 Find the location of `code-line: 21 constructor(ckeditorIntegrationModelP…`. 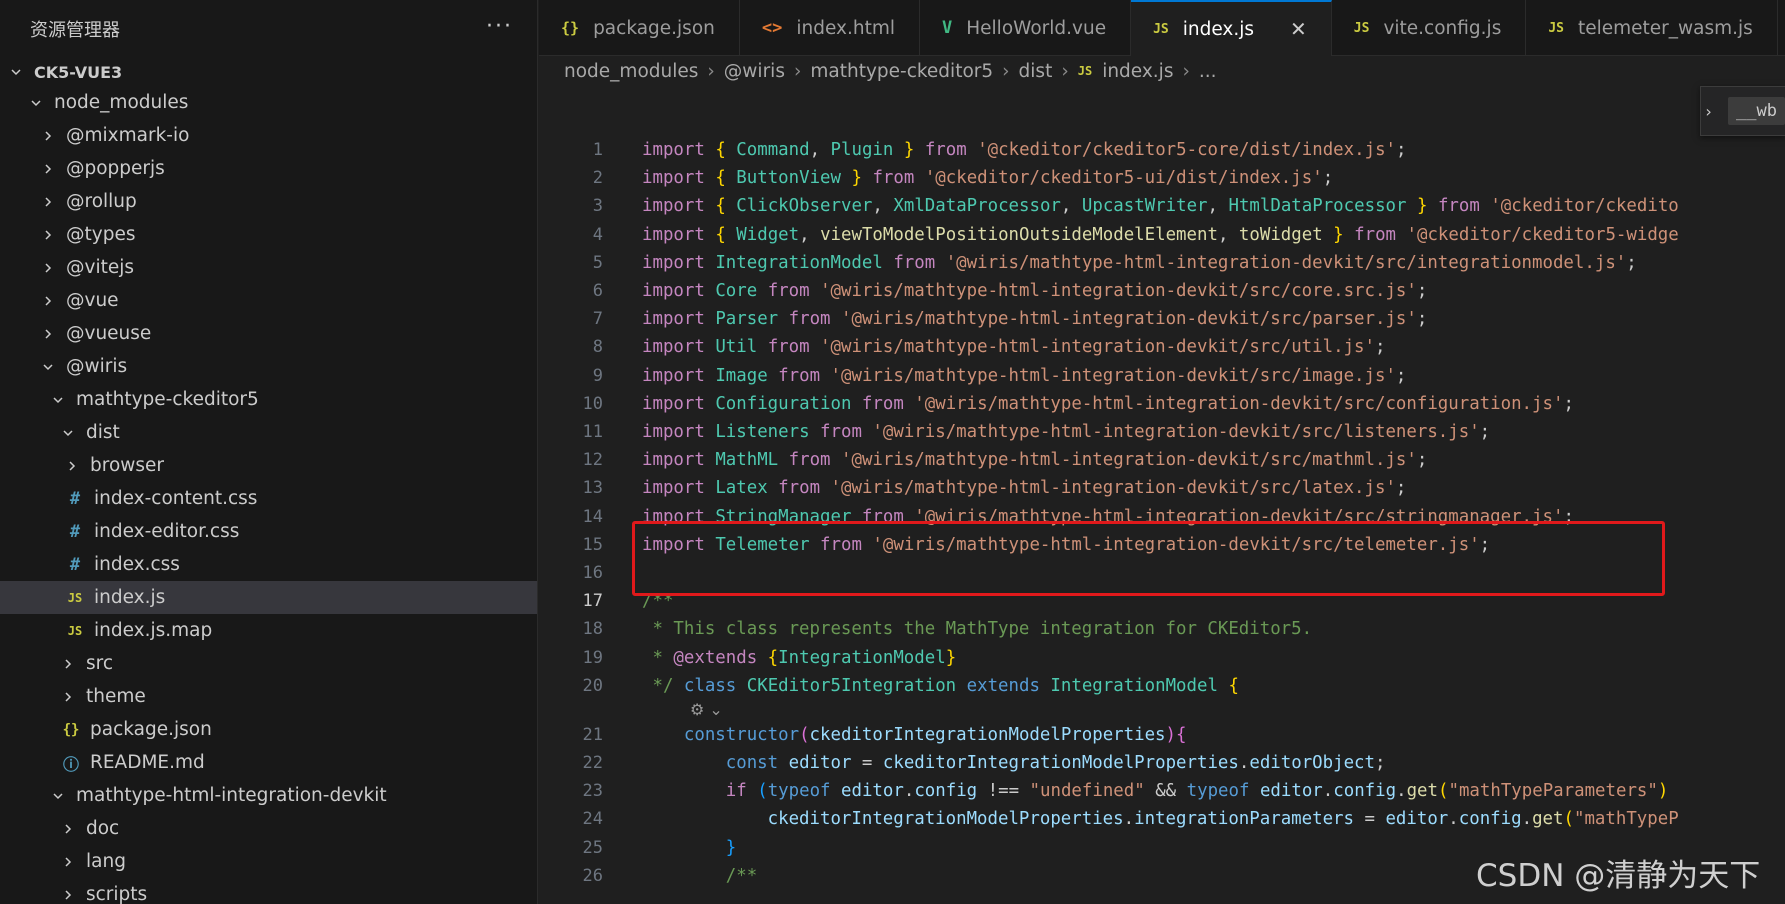

code-line: 21 constructor(ckeditorIntegrationModelP… is located at coordinates (1162, 735).